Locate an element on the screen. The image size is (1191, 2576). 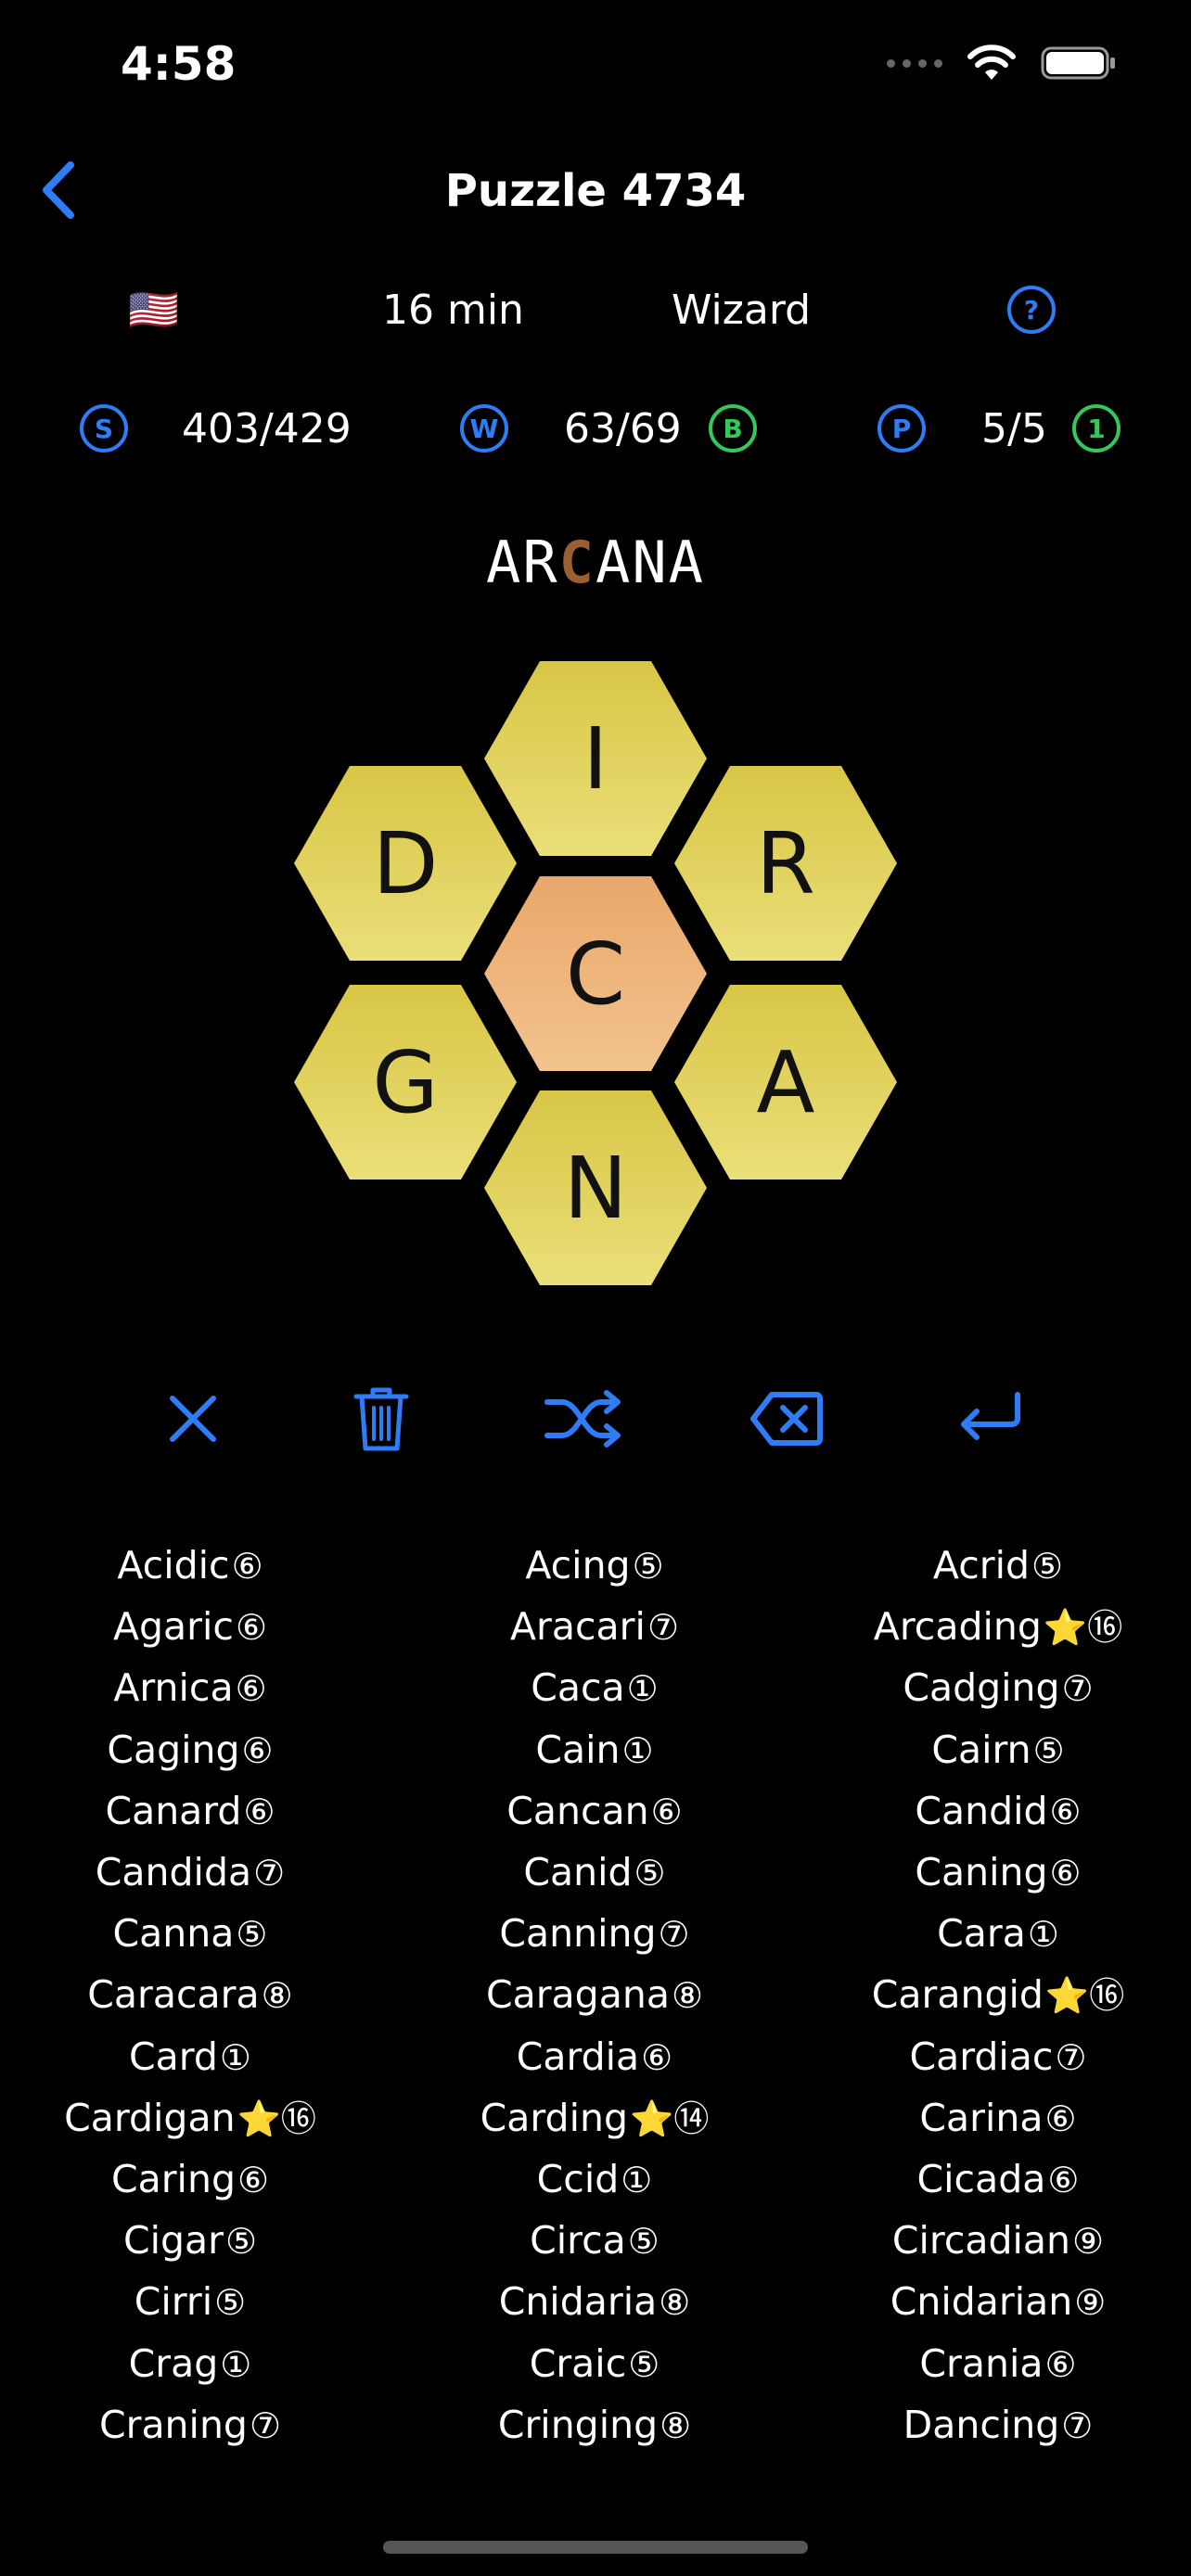
found-word-text: Circadian is located at coordinates (981, 2241).